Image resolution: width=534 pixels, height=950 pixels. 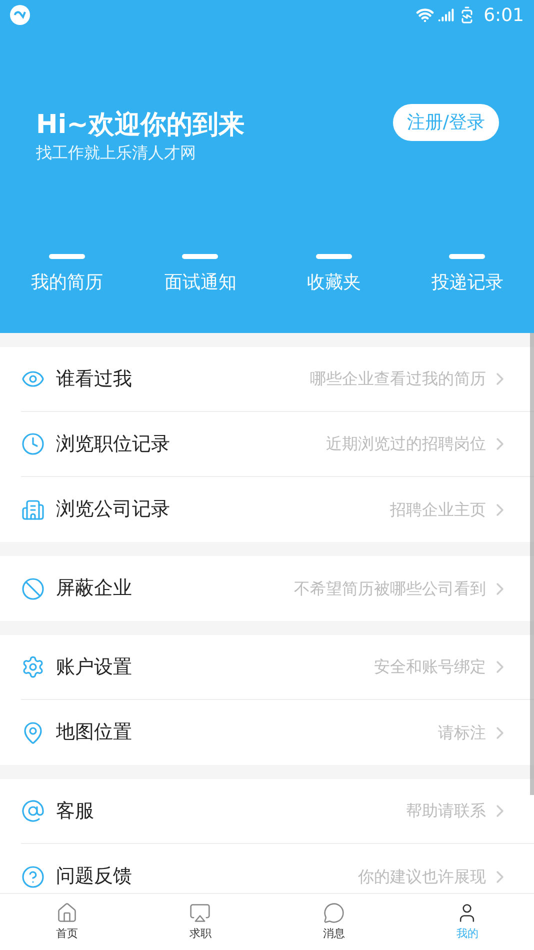 What do you see at coordinates (75, 811) in the screenshot?
I see `menu-label: 客服` at bounding box center [75, 811].